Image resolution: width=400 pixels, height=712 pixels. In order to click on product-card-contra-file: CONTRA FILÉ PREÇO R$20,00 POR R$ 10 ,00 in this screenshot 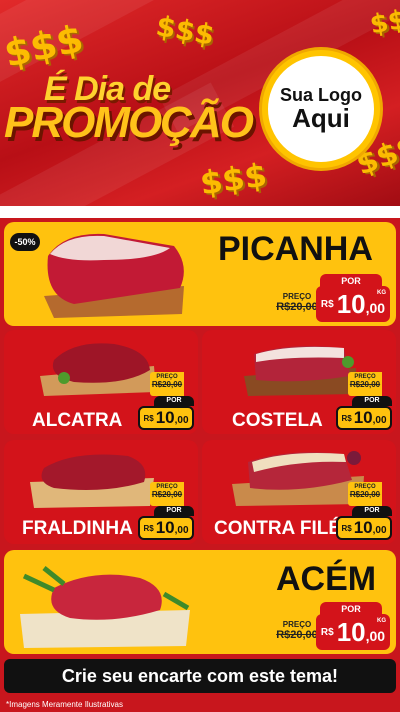, I will do `click(299, 492)`.